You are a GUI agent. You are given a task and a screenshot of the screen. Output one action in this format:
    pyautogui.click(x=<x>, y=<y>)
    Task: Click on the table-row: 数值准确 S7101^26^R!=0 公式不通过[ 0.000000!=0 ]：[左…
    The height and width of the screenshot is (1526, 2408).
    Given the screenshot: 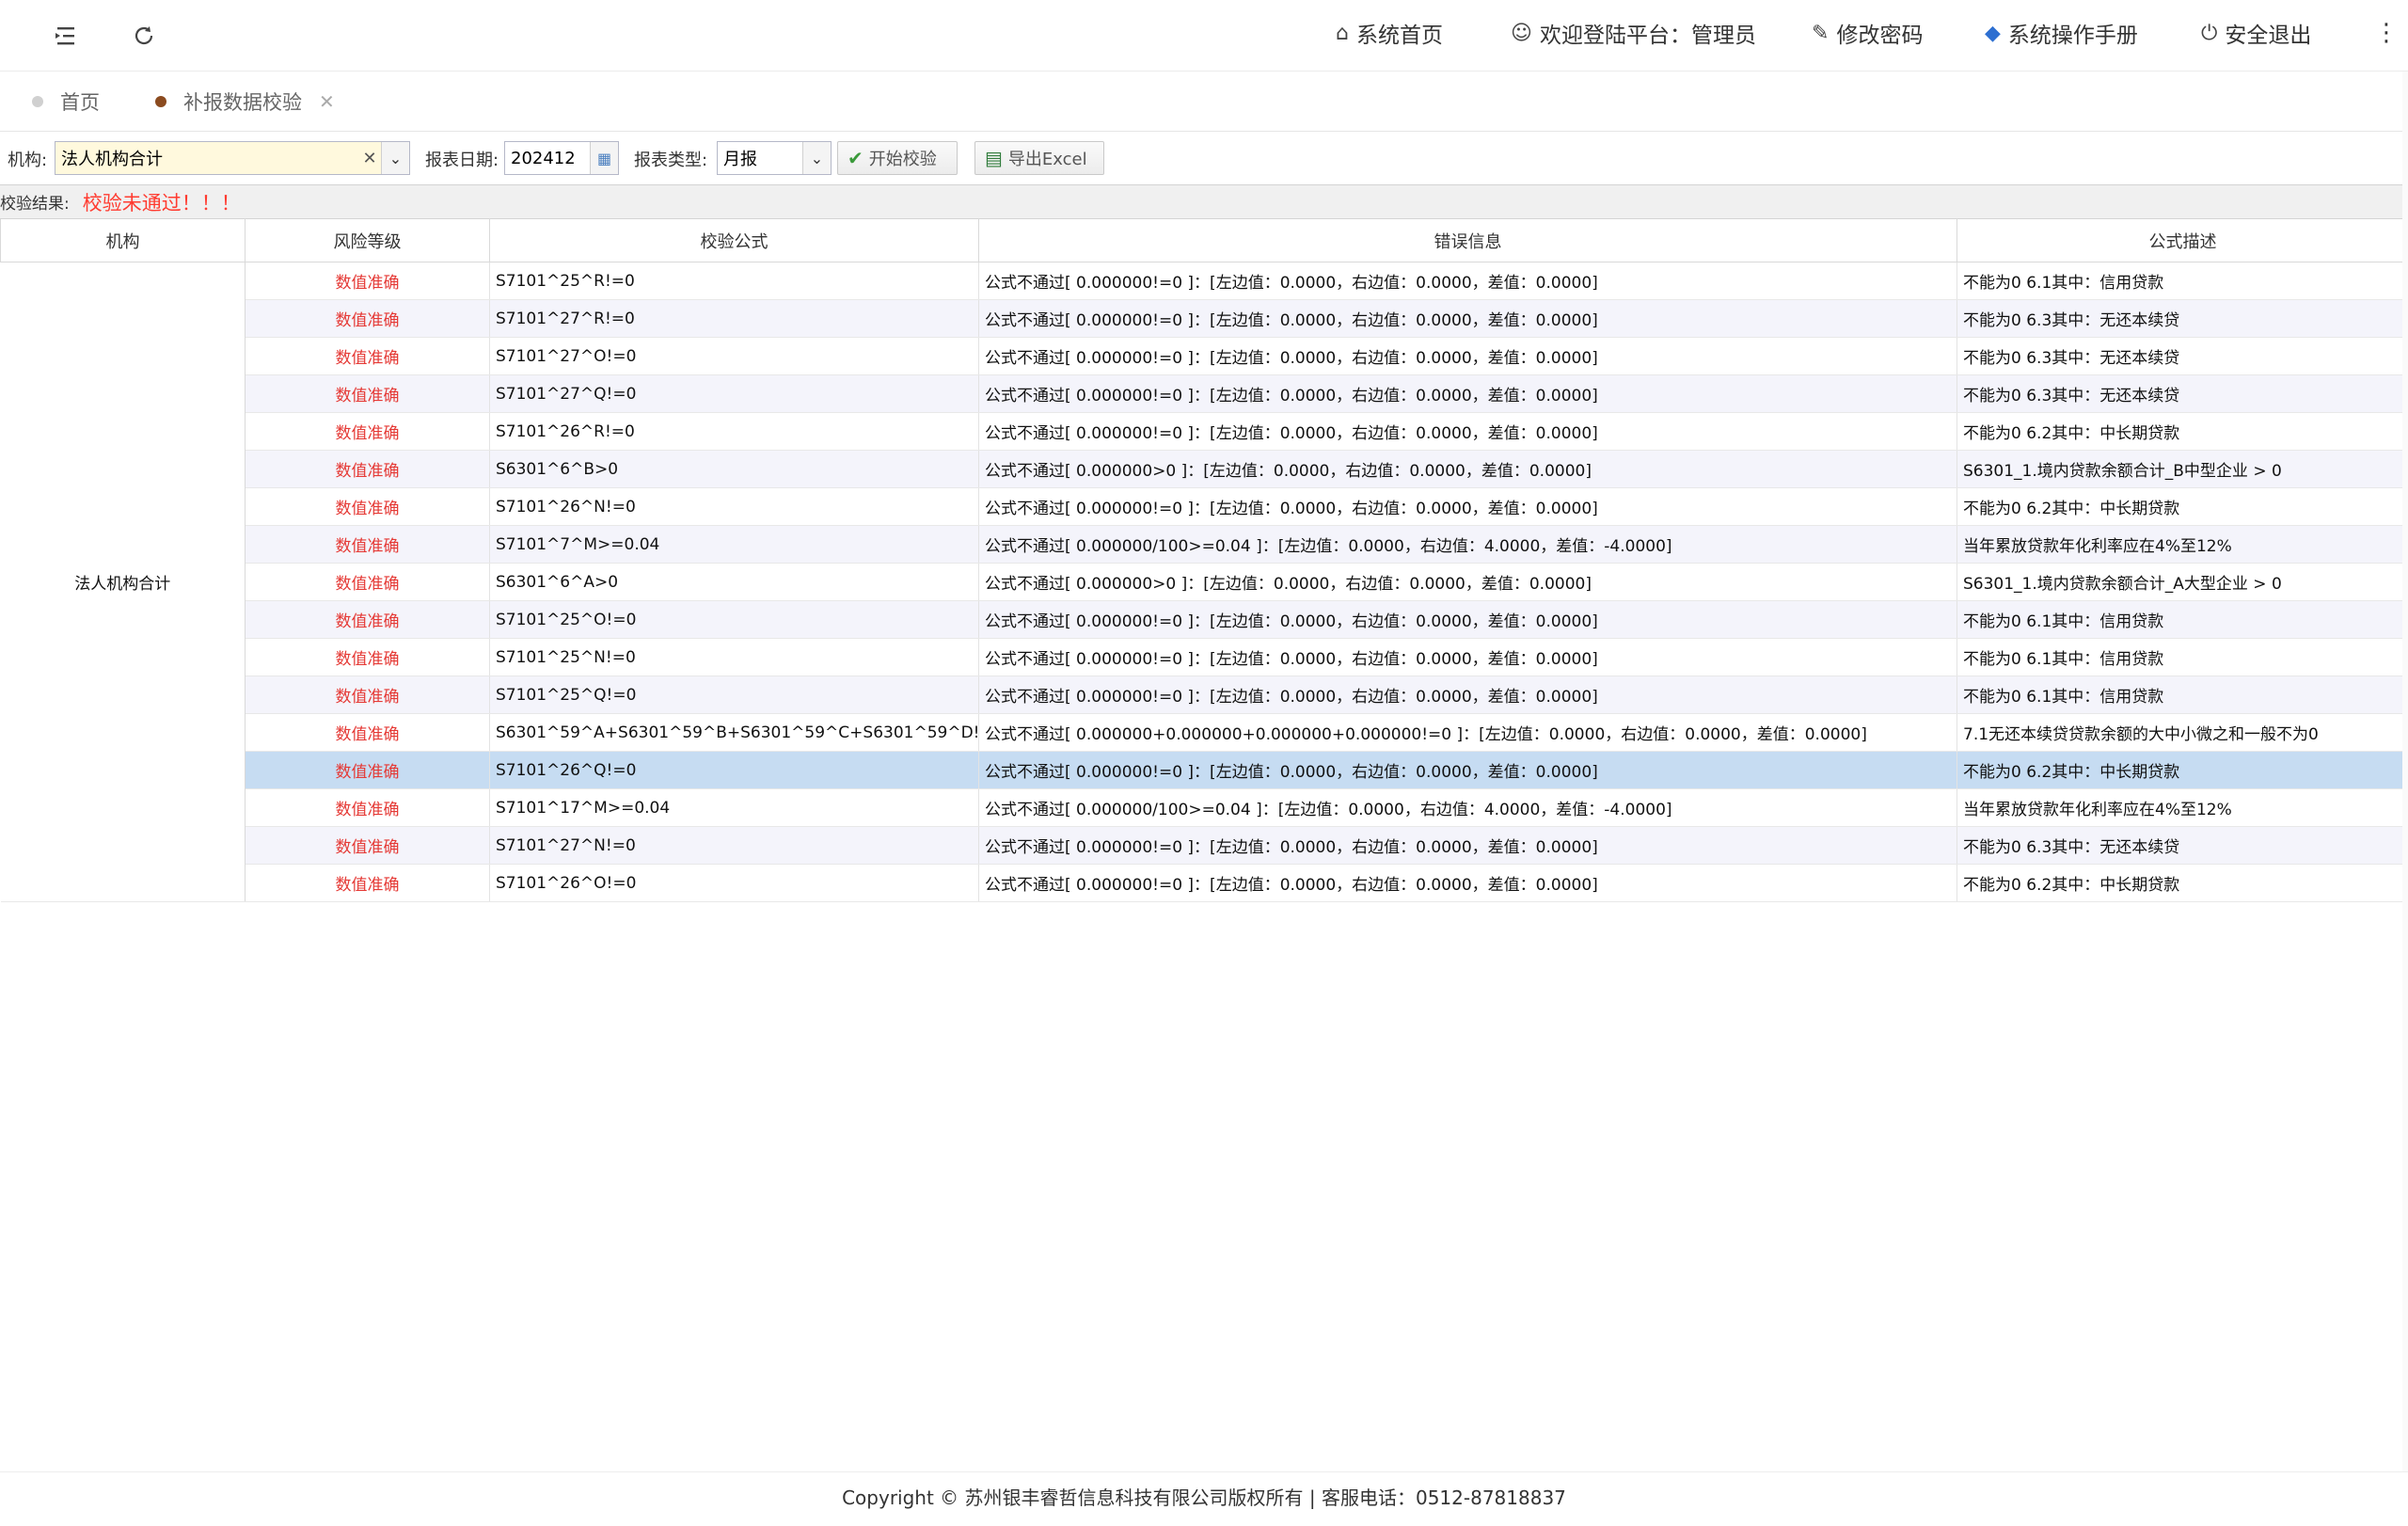 What is the action you would take?
    pyautogui.click(x=1205, y=432)
    